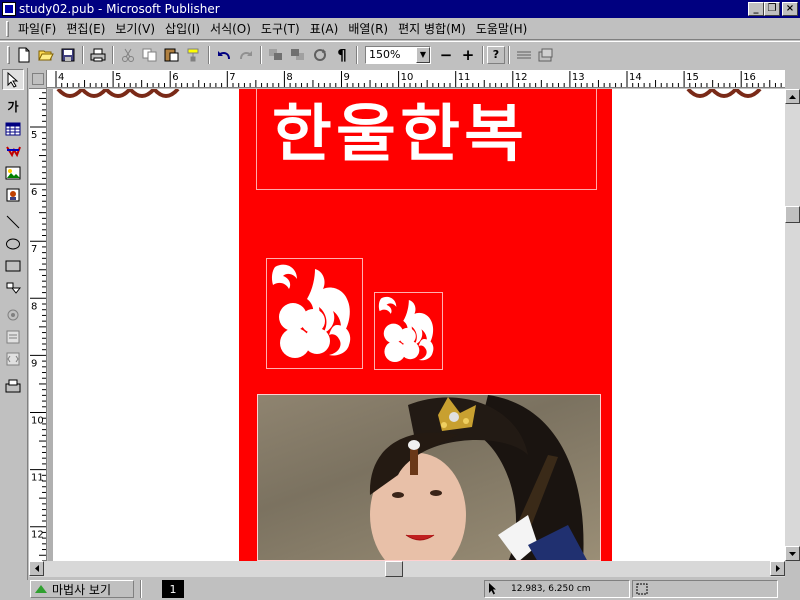 The image size is (800, 600). I want to click on menu-view: 보기(V), so click(135, 28).